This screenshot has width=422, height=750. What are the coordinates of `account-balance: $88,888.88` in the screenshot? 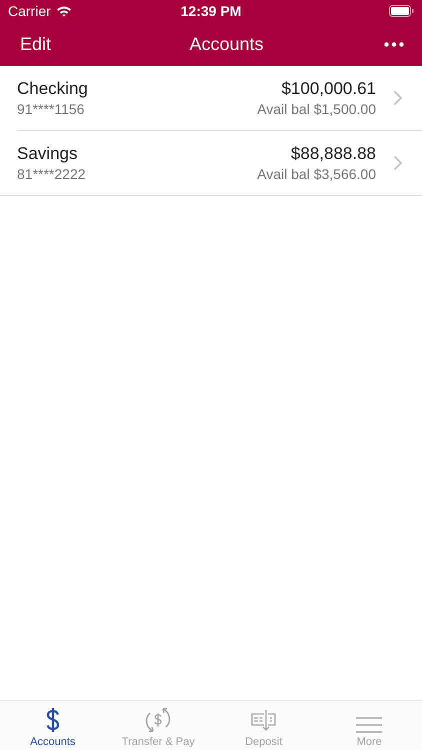 It's located at (333, 154).